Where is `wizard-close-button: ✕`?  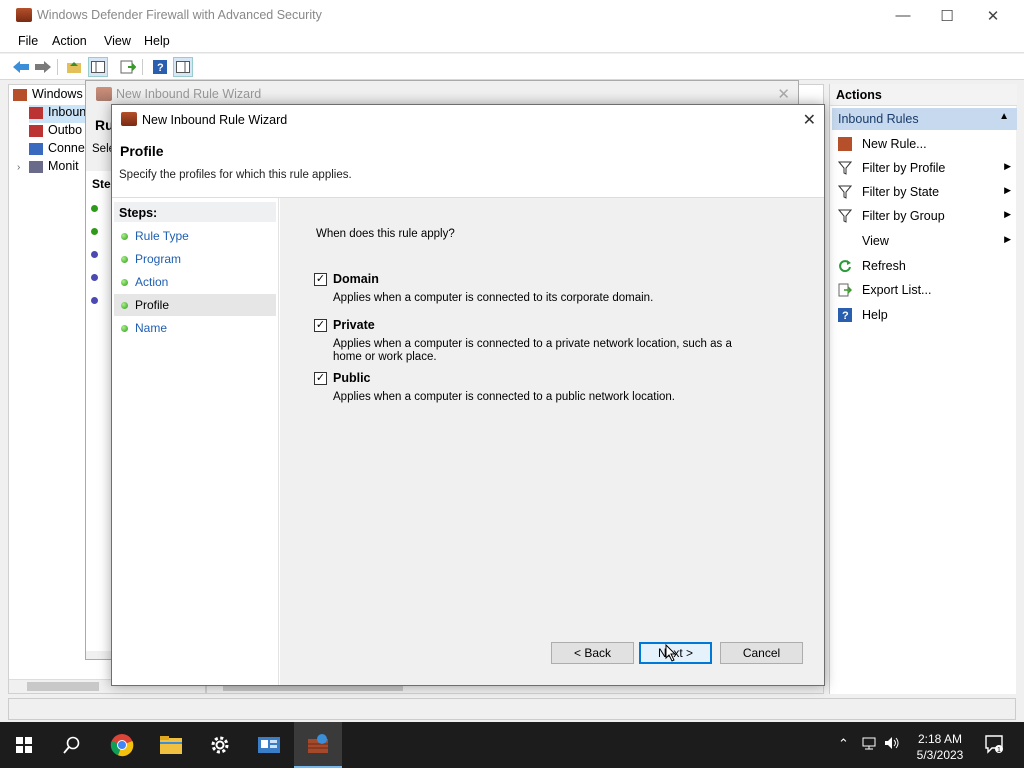 wizard-close-button: ✕ is located at coordinates (809, 120).